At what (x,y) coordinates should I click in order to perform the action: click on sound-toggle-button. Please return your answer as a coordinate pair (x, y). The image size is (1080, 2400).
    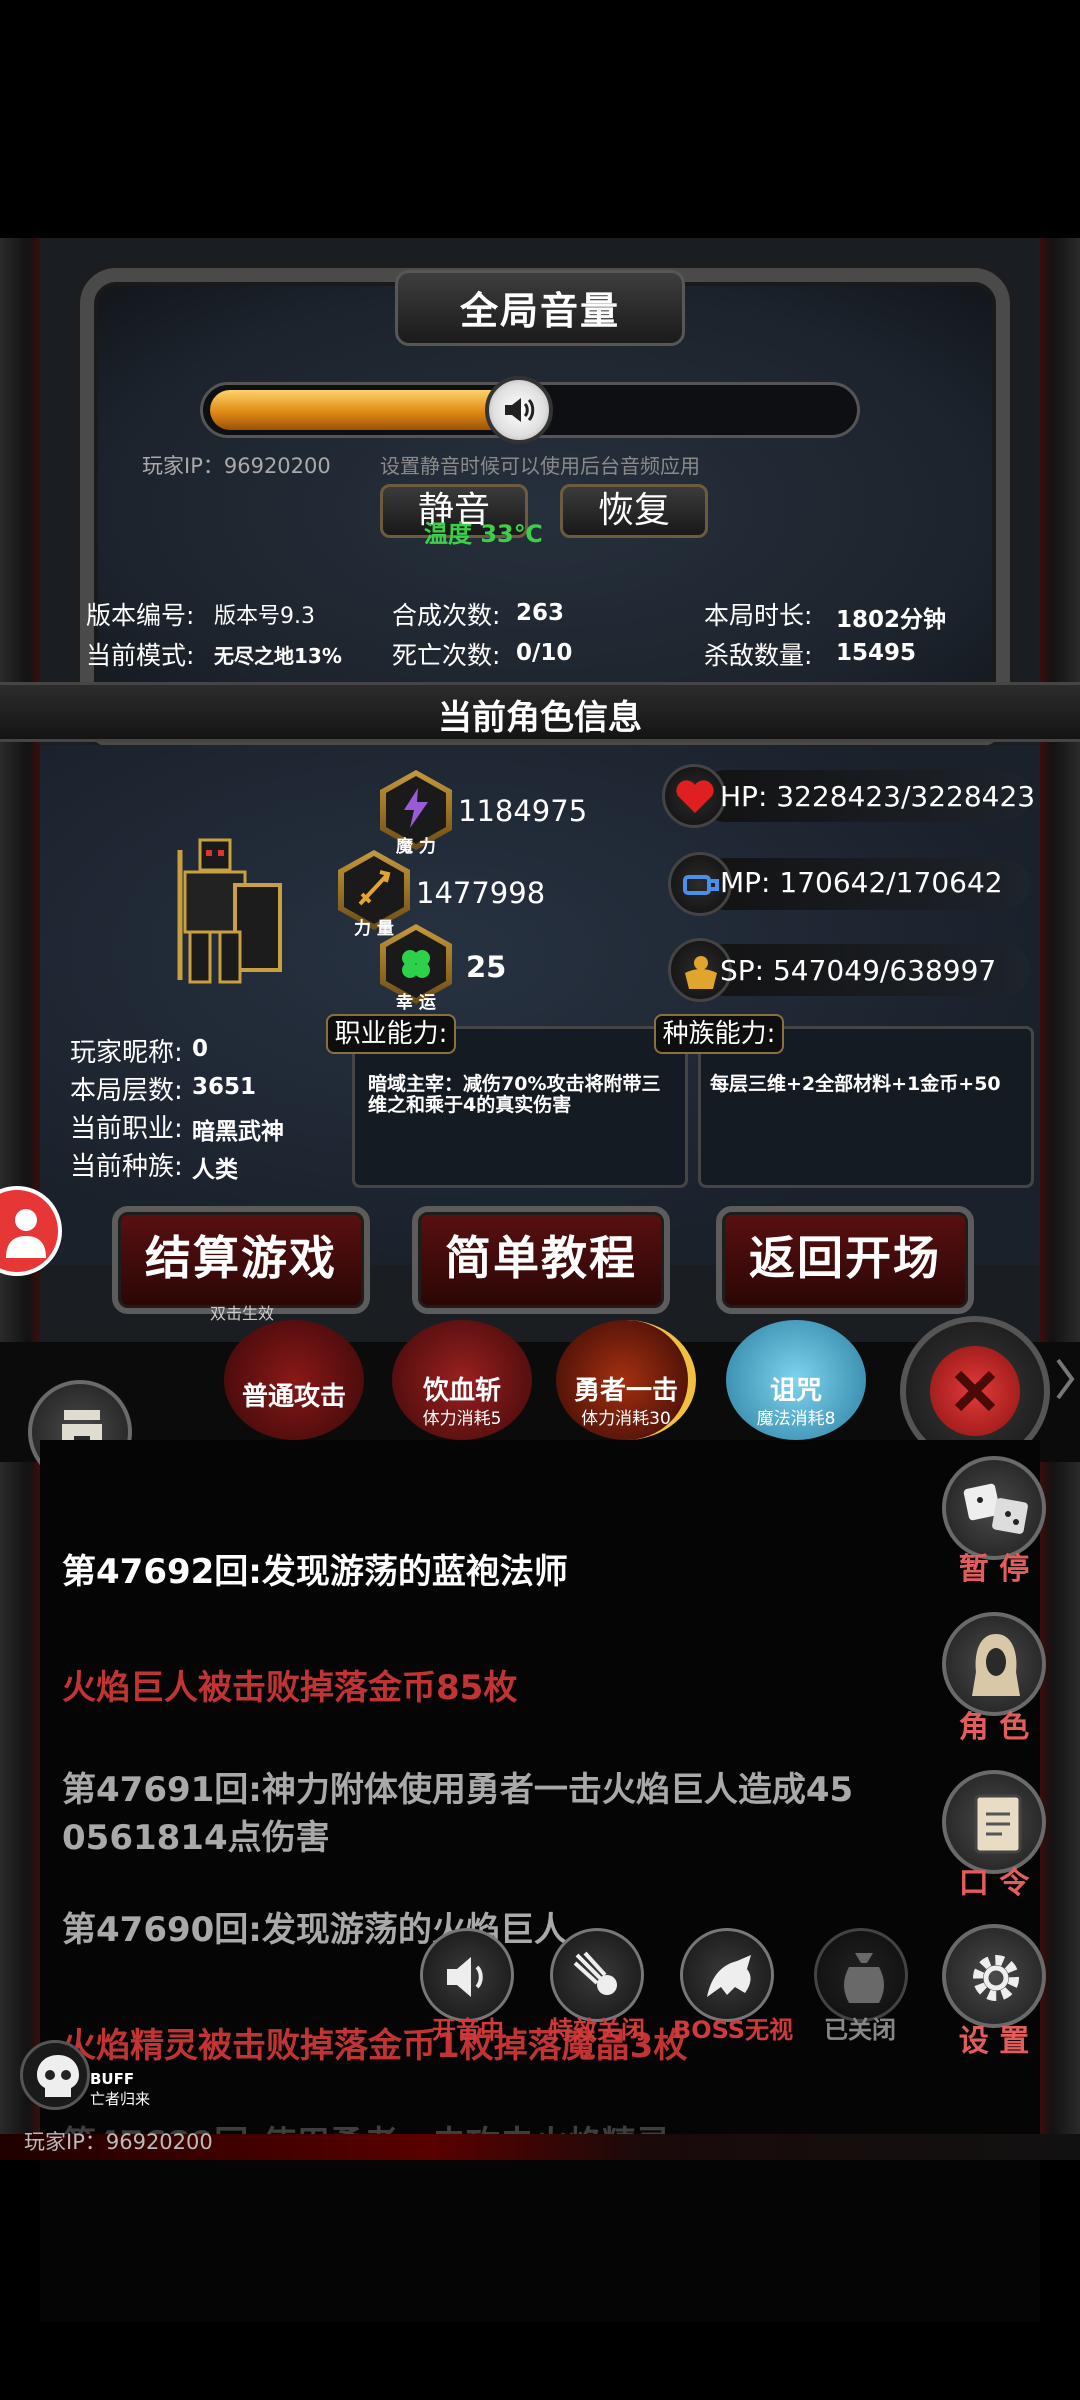
    Looking at the image, I should click on (467, 1975).